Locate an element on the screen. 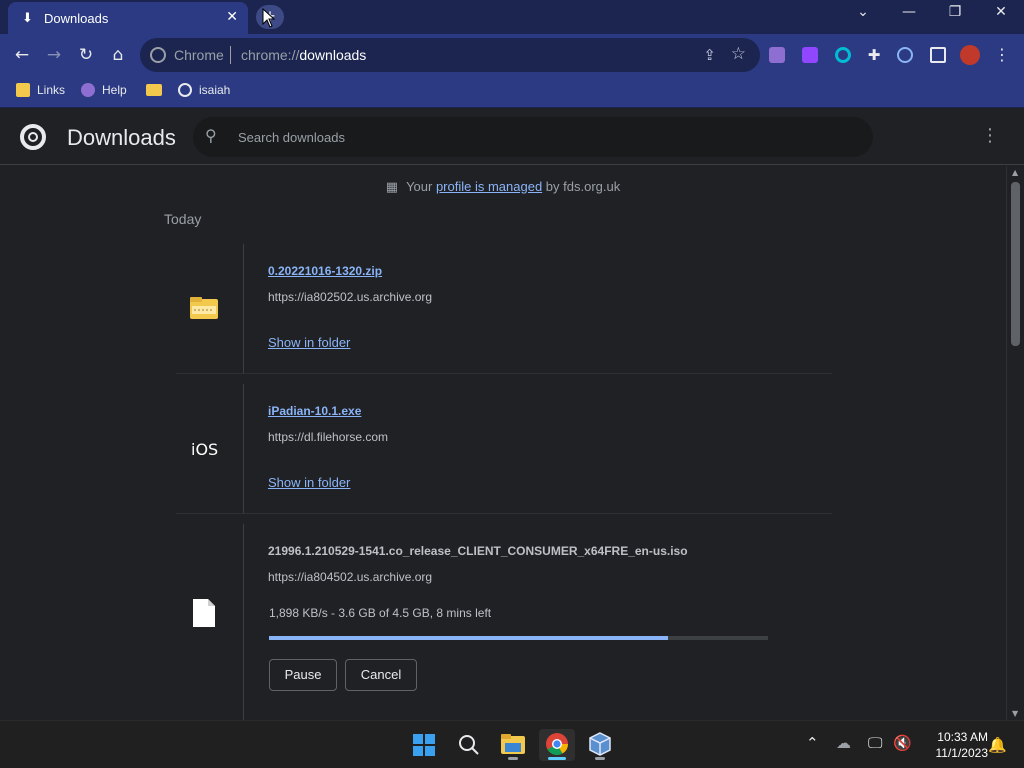 Image resolution: width=1024 pixels, height=768 pixels. tab-downloads: ⬇ Downloads ✕ is located at coordinates (128, 18).